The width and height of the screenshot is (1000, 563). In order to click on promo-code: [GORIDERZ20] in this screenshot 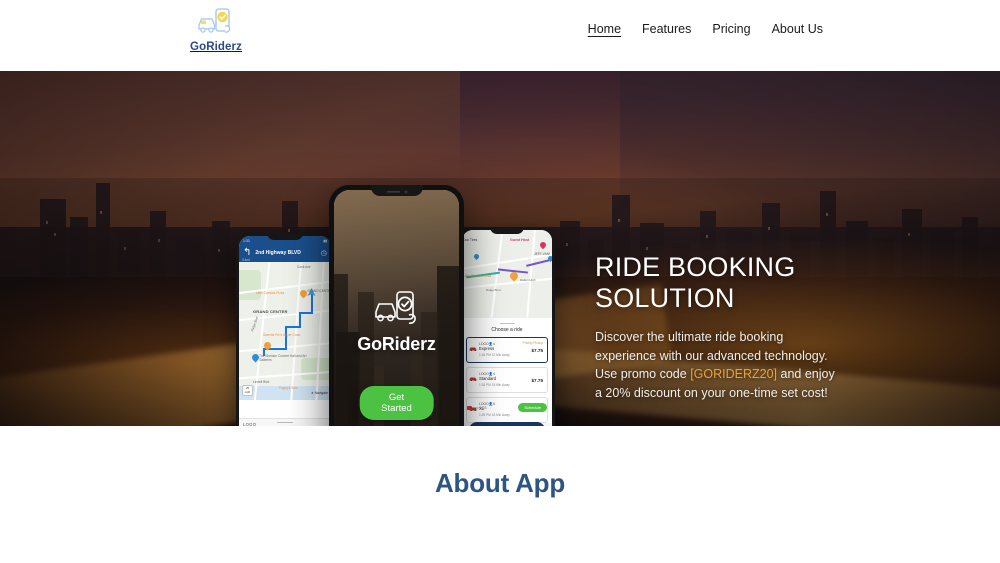, I will do `click(734, 374)`.